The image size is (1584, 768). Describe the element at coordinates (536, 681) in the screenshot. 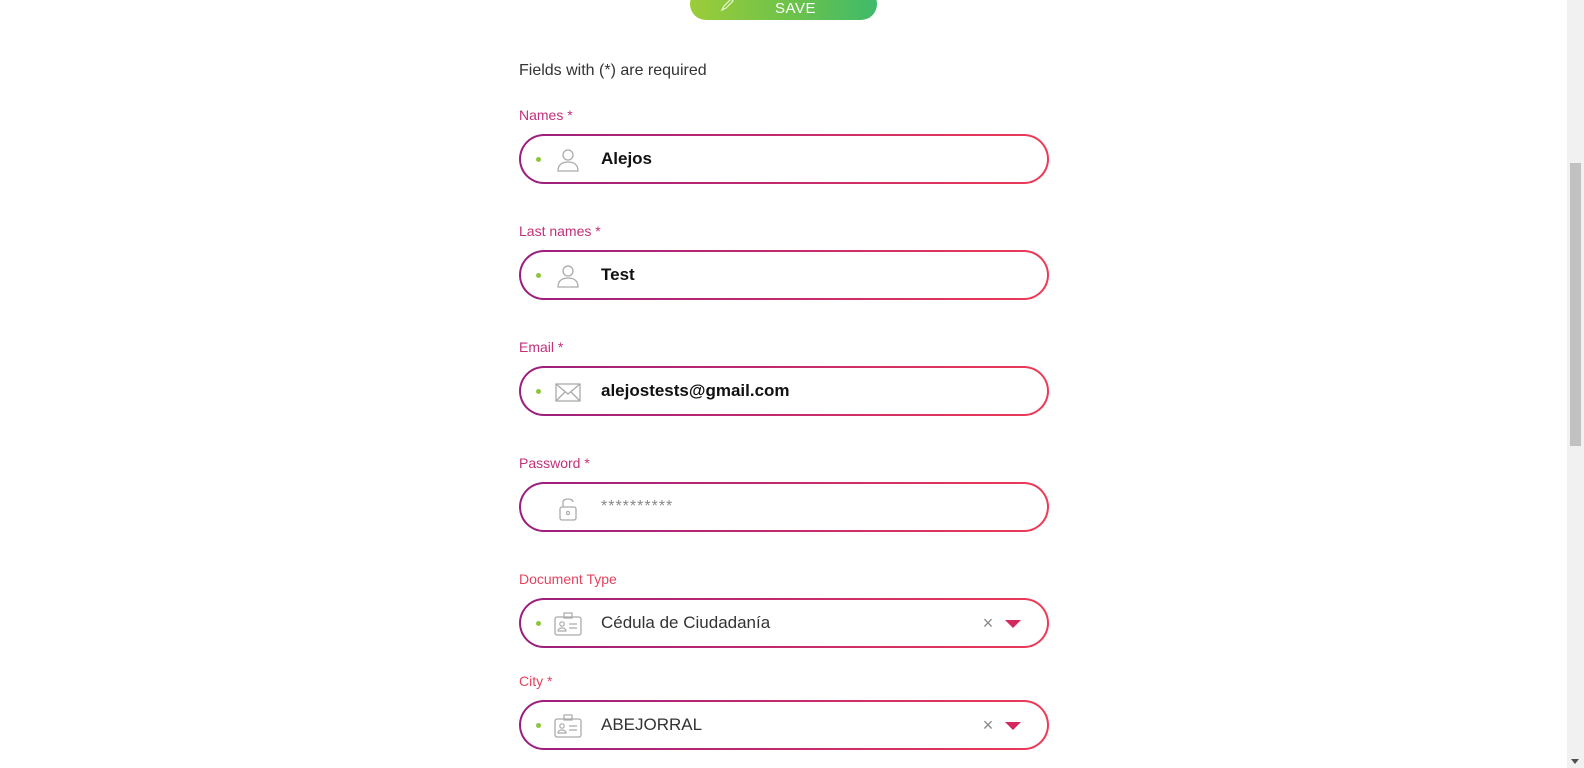

I see `city-label: City *` at that location.